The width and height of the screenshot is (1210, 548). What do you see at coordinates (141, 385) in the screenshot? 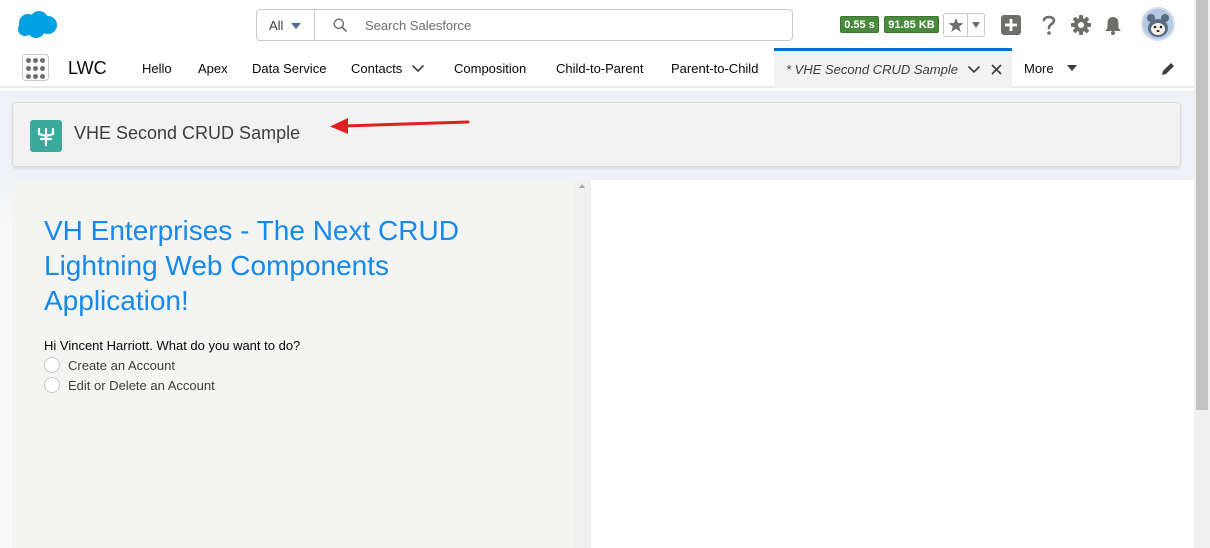
I see `radio-label: Edit or Delete an Account` at bounding box center [141, 385].